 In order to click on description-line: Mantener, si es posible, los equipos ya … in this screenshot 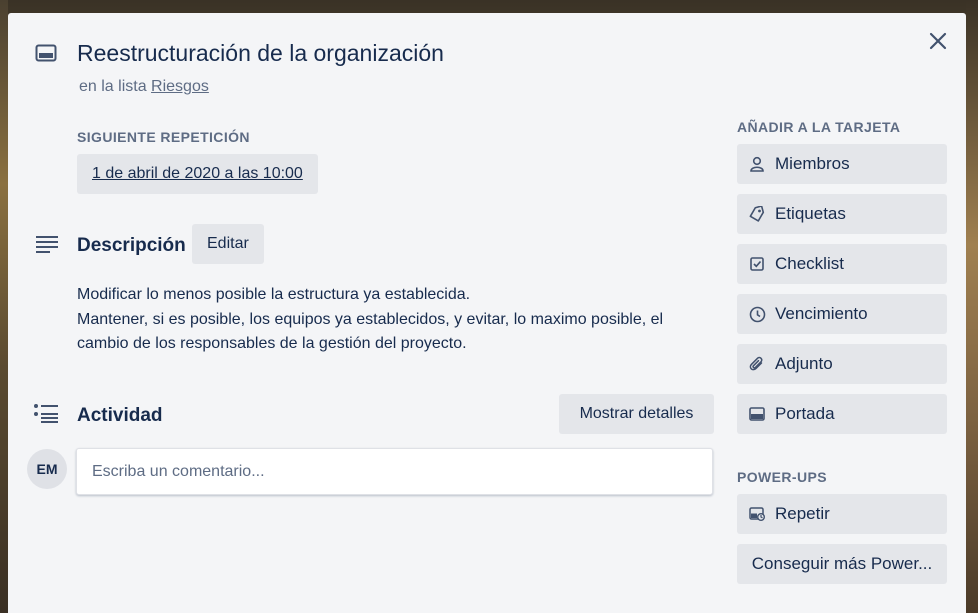, I will do `click(370, 319)`.